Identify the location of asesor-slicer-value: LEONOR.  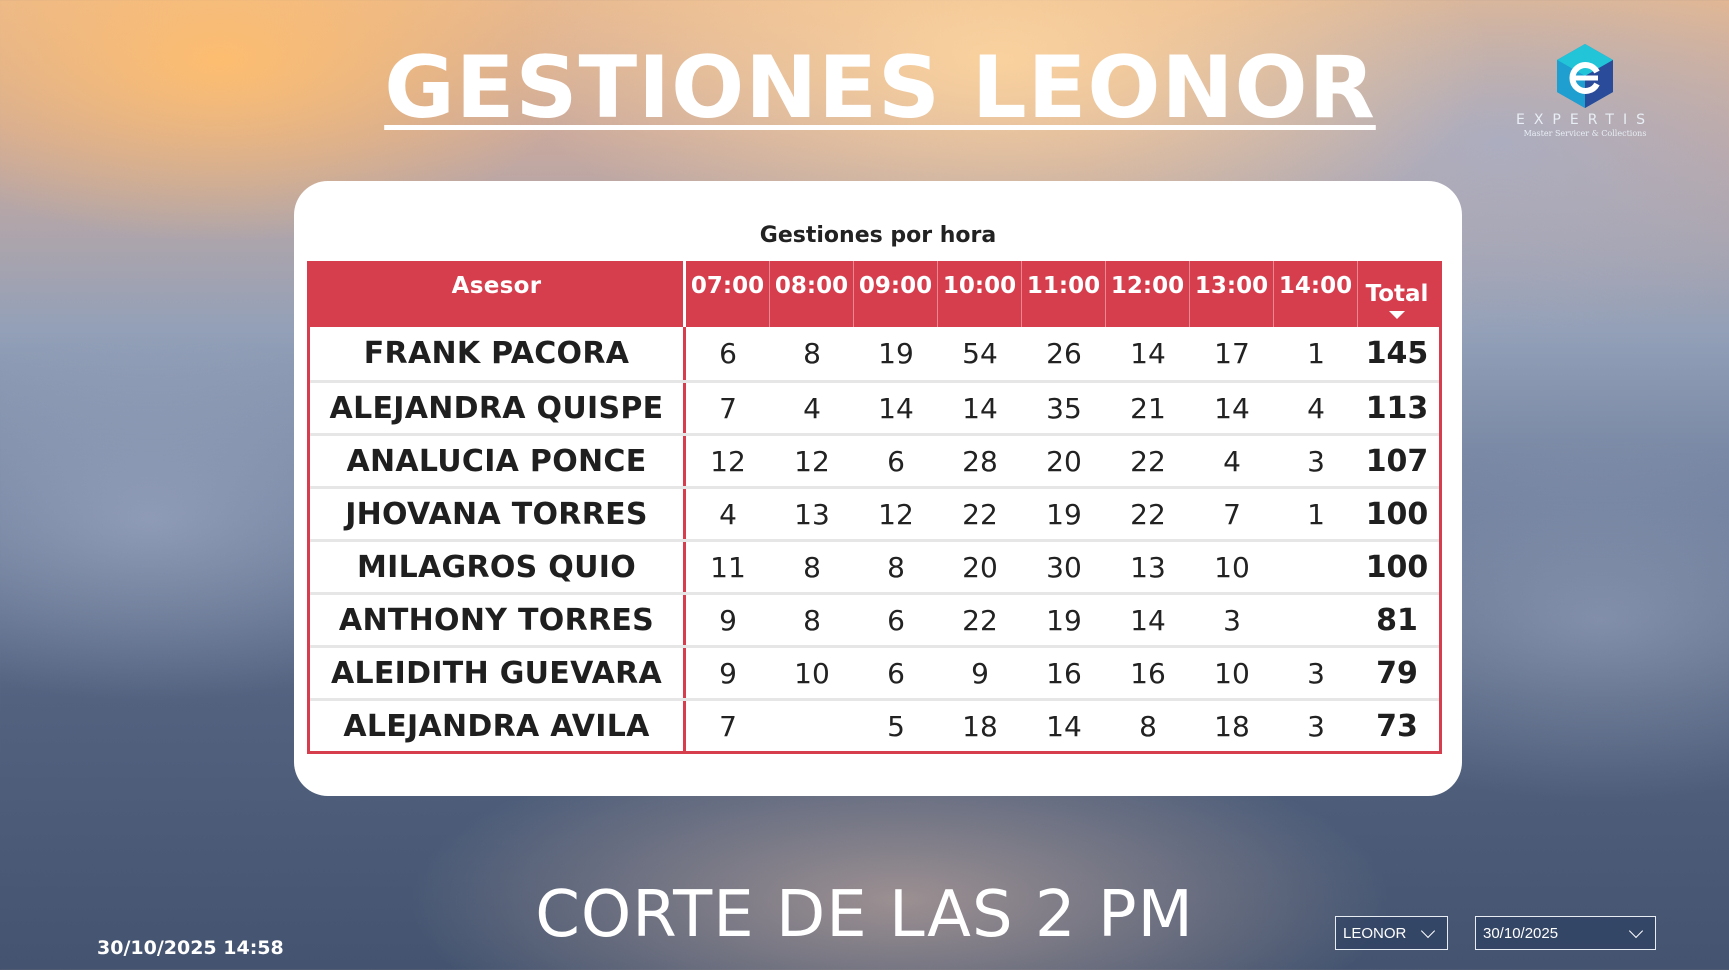
(1375, 933).